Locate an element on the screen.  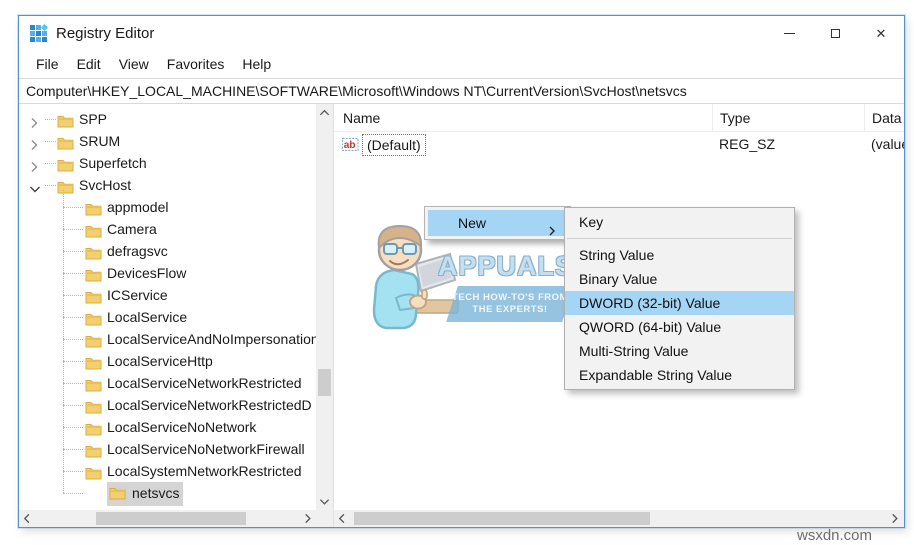
scroll-down-icon is located at coordinates (324, 501).